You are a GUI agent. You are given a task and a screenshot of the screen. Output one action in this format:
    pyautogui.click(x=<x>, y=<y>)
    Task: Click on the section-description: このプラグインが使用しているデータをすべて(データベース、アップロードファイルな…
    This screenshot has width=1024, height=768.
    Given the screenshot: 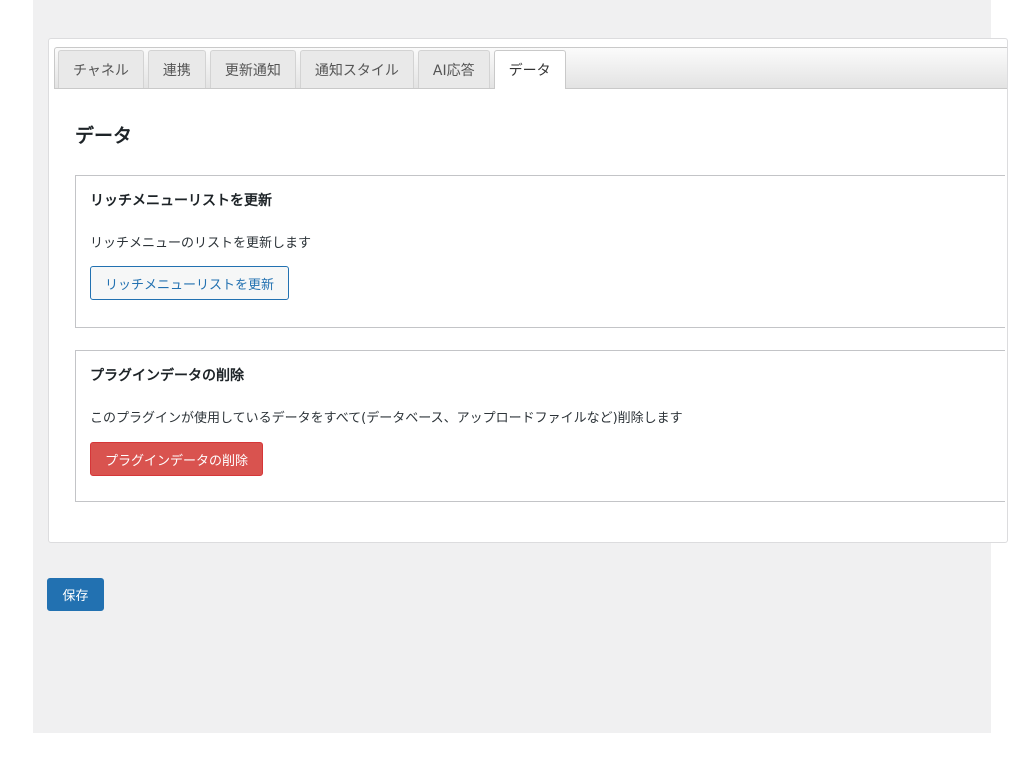 What is the action you would take?
    pyautogui.click(x=386, y=418)
    